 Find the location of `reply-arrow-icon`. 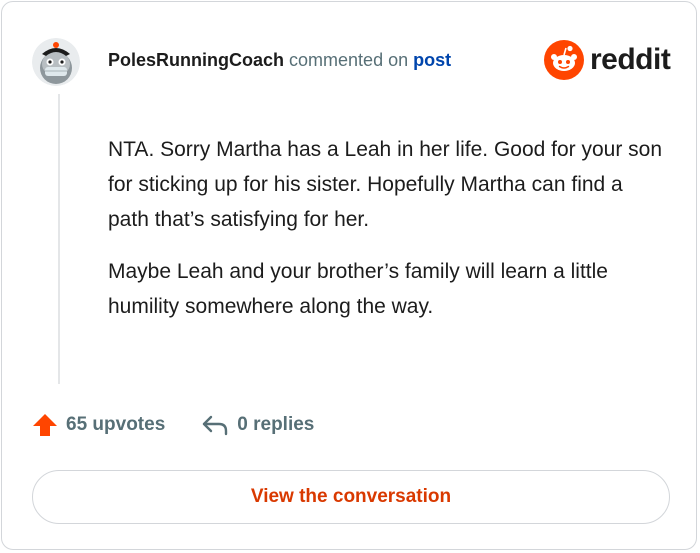

reply-arrow-icon is located at coordinates (215, 425).